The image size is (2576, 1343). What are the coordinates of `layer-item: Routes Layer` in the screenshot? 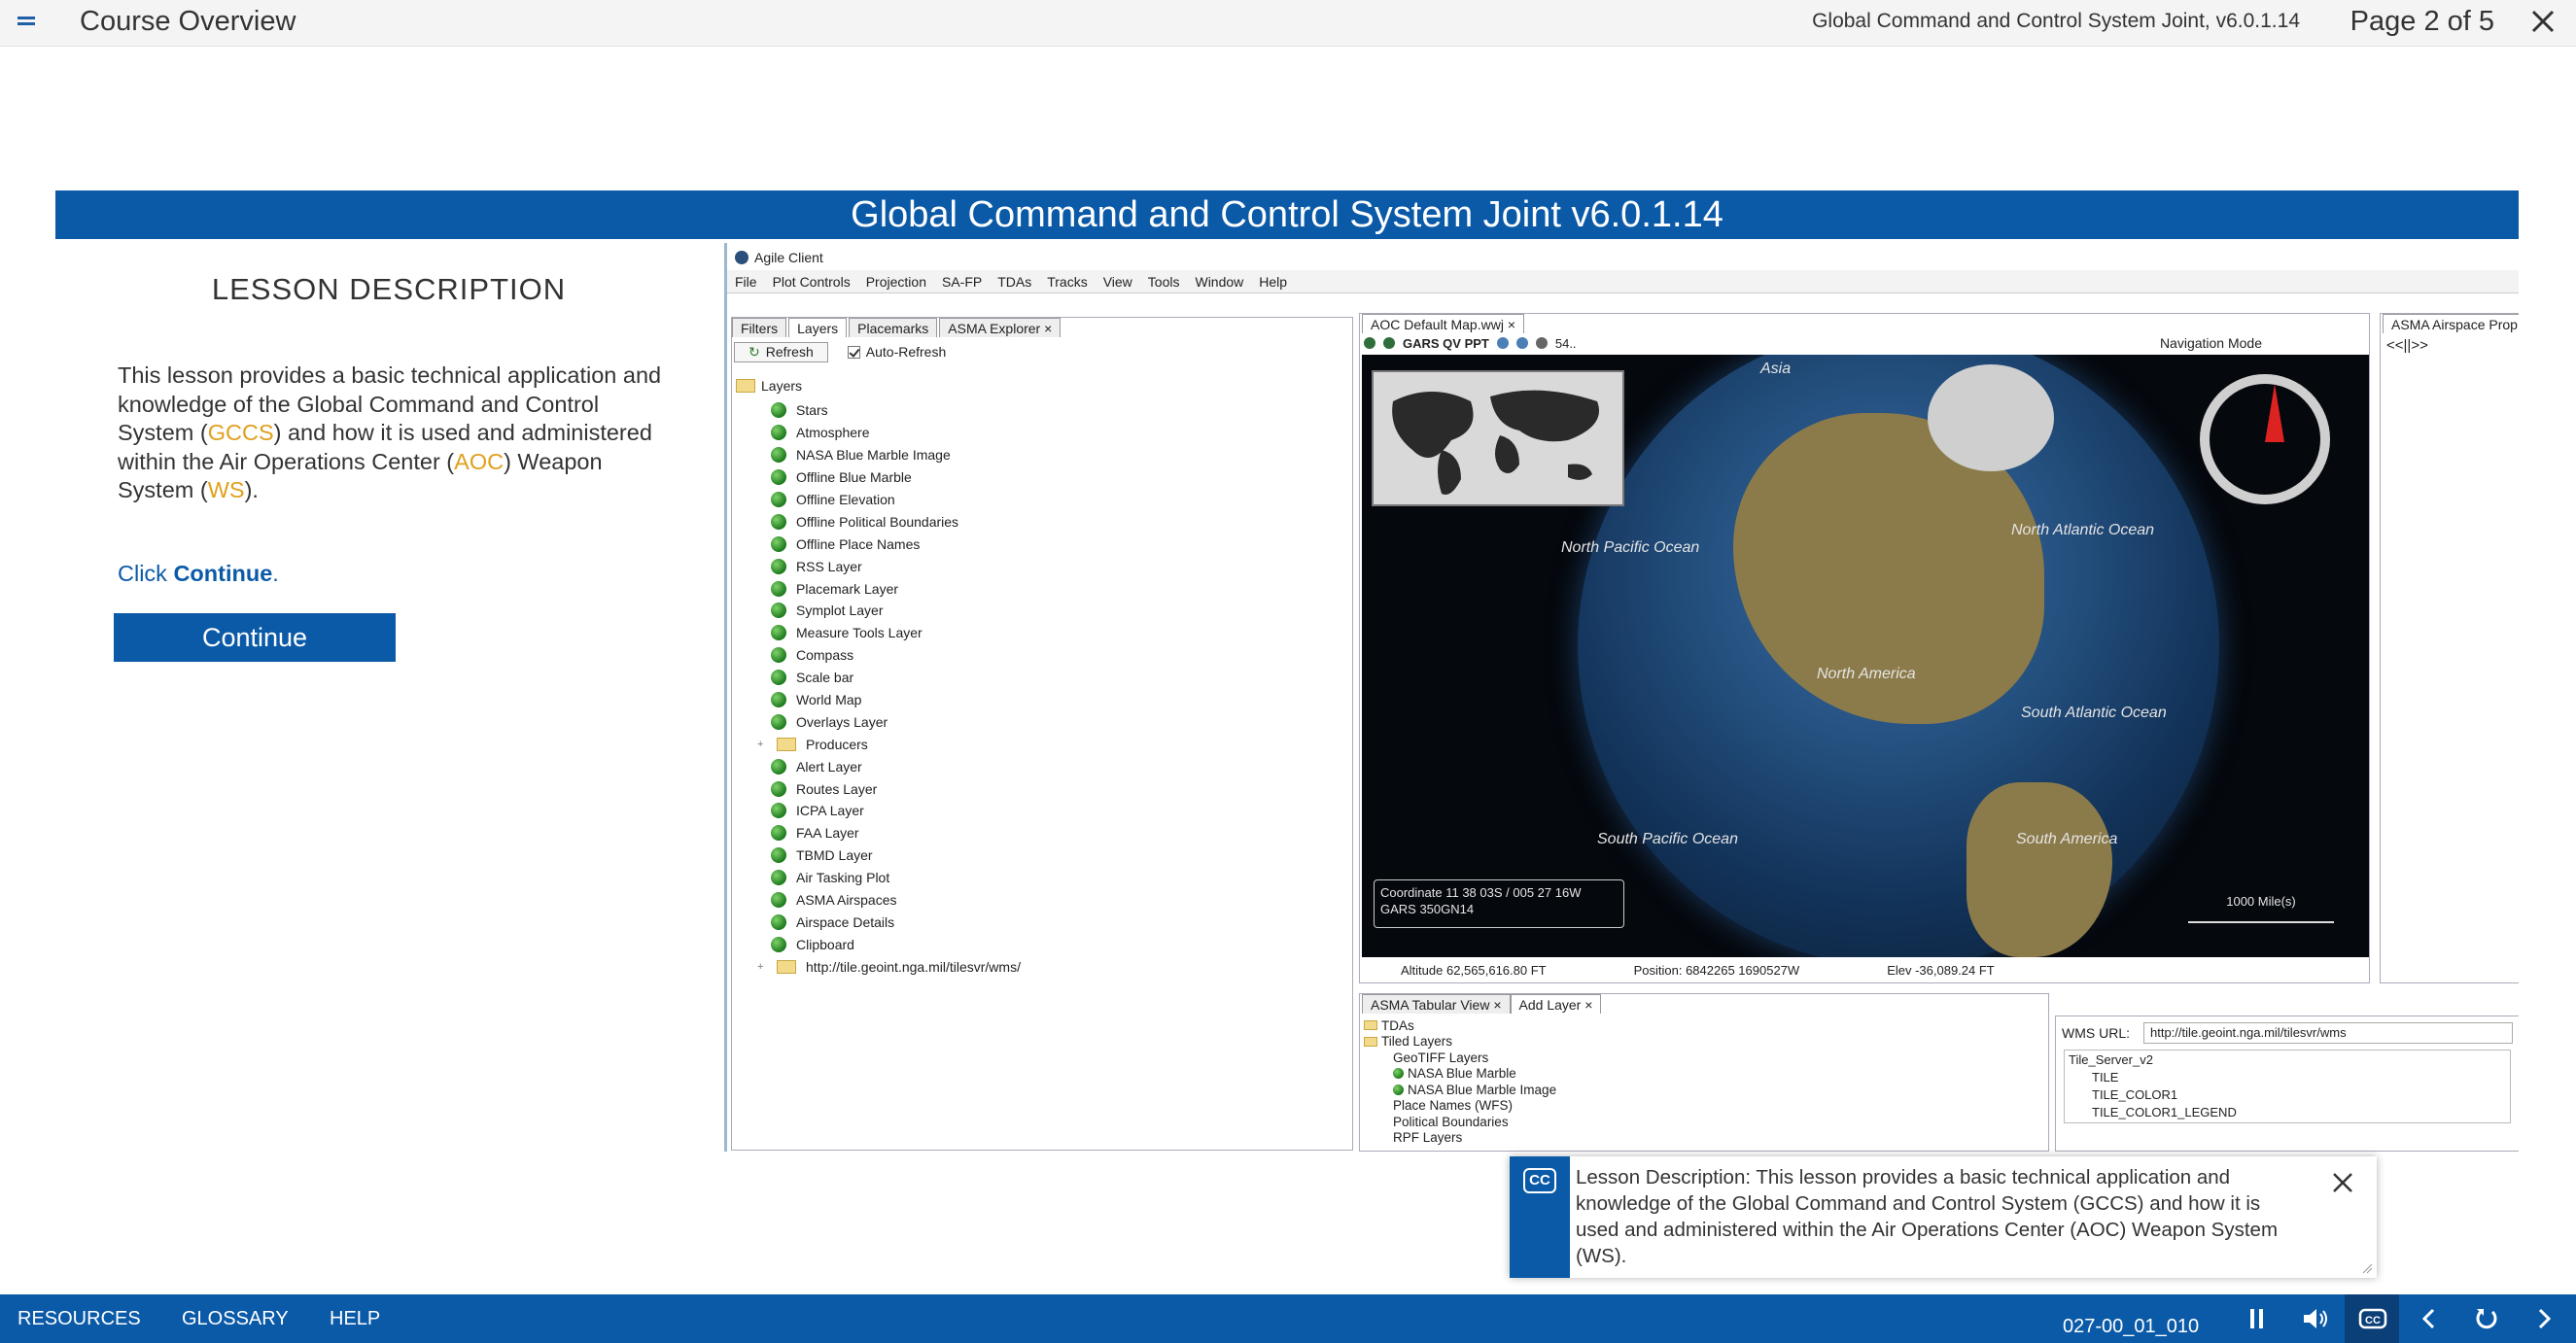 It's located at (896, 788).